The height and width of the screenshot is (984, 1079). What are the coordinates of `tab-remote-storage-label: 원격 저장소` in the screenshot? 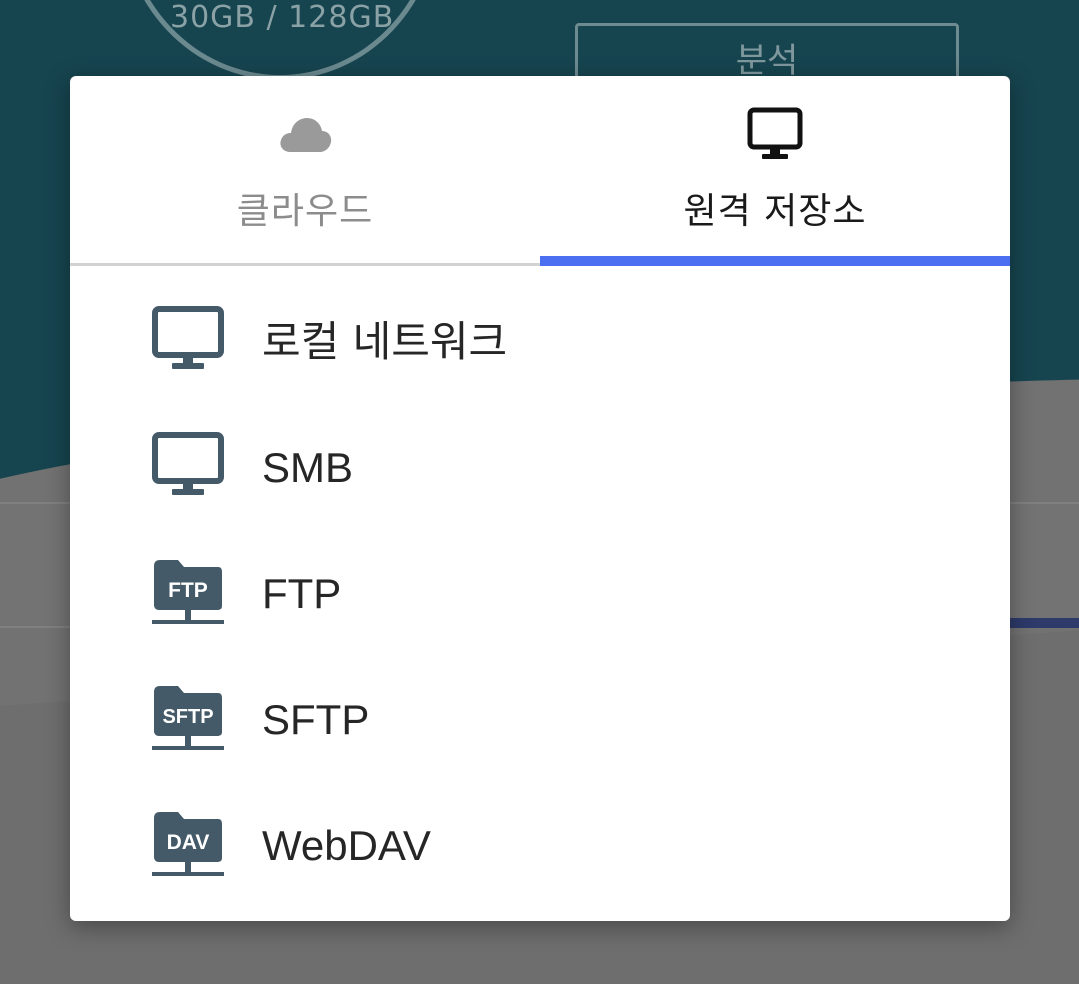 It's located at (775, 211).